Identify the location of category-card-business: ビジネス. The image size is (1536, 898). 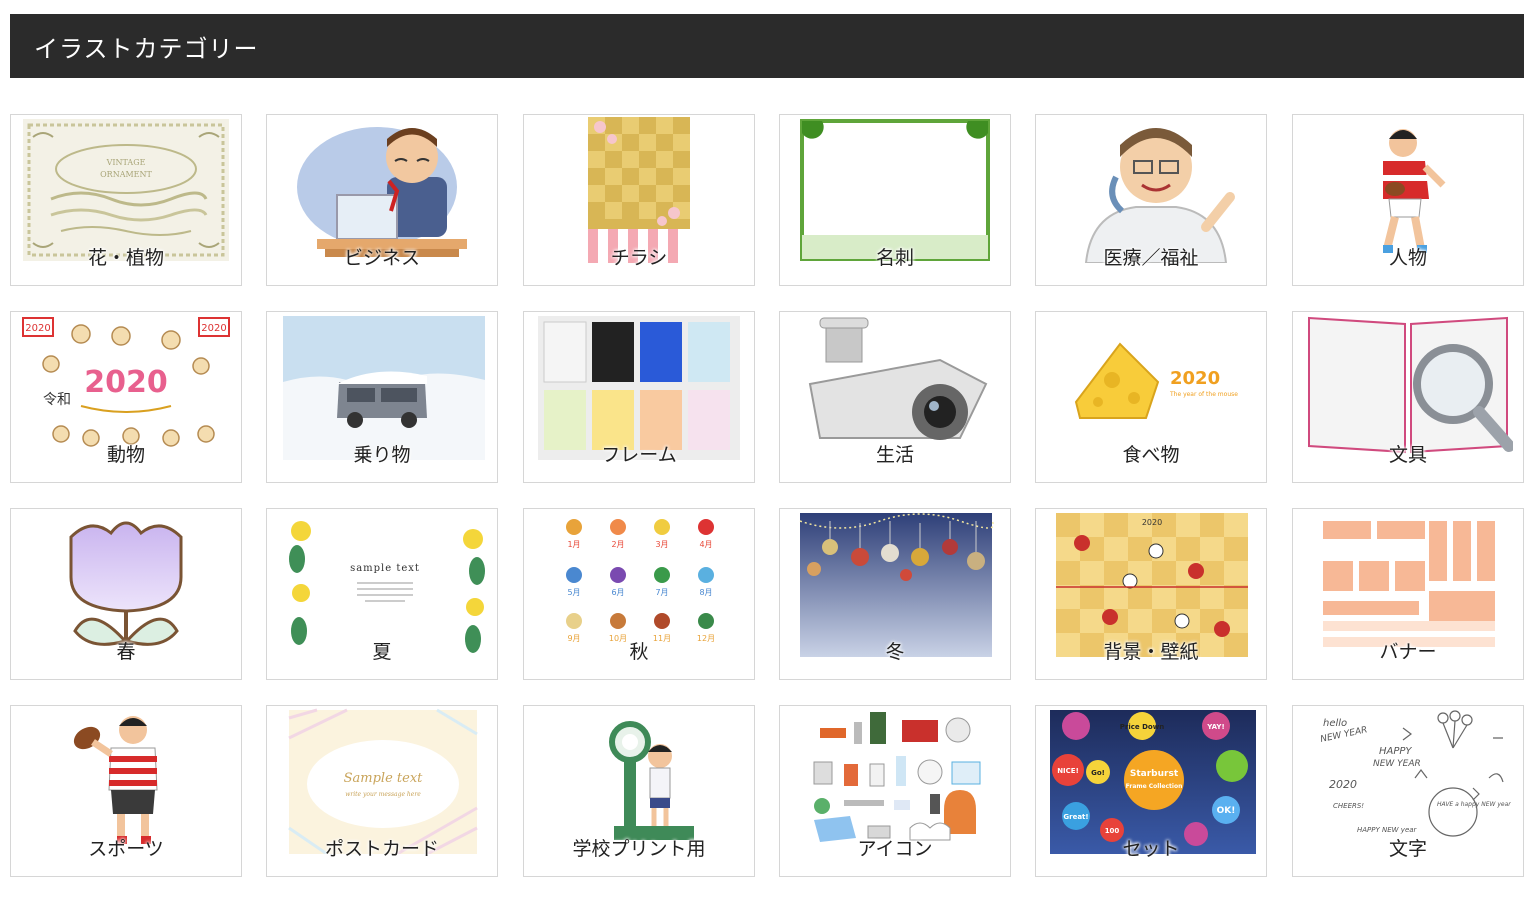
(382, 200).